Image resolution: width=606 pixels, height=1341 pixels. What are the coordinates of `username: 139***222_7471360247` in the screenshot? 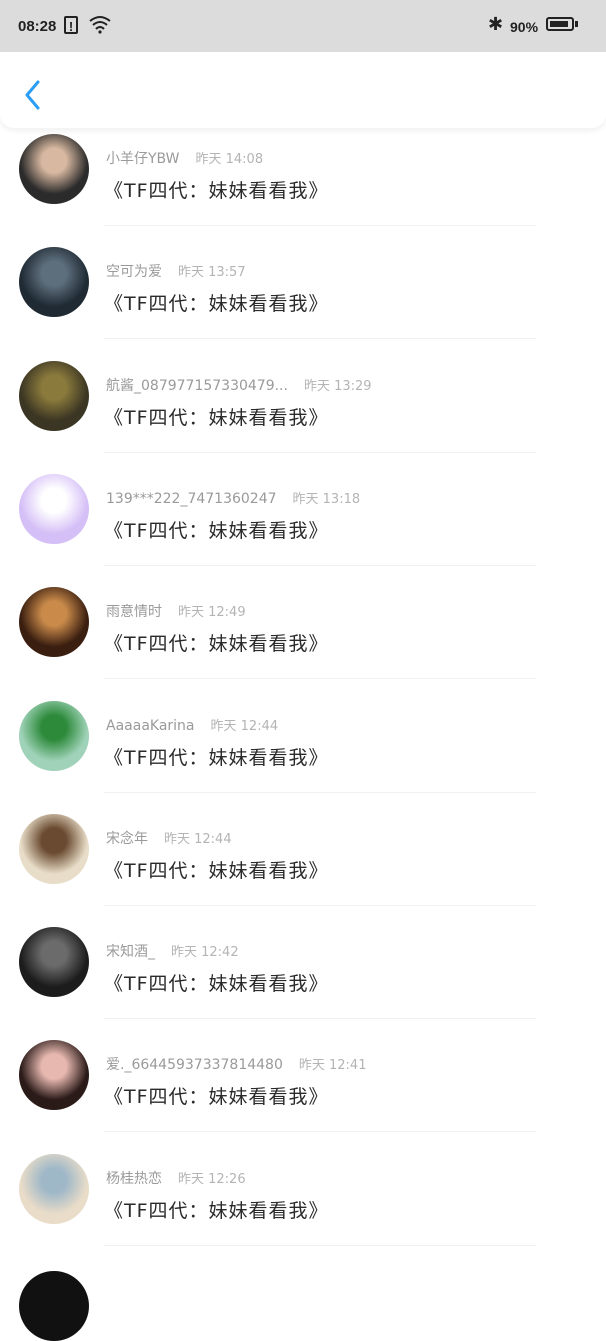 It's located at (191, 499).